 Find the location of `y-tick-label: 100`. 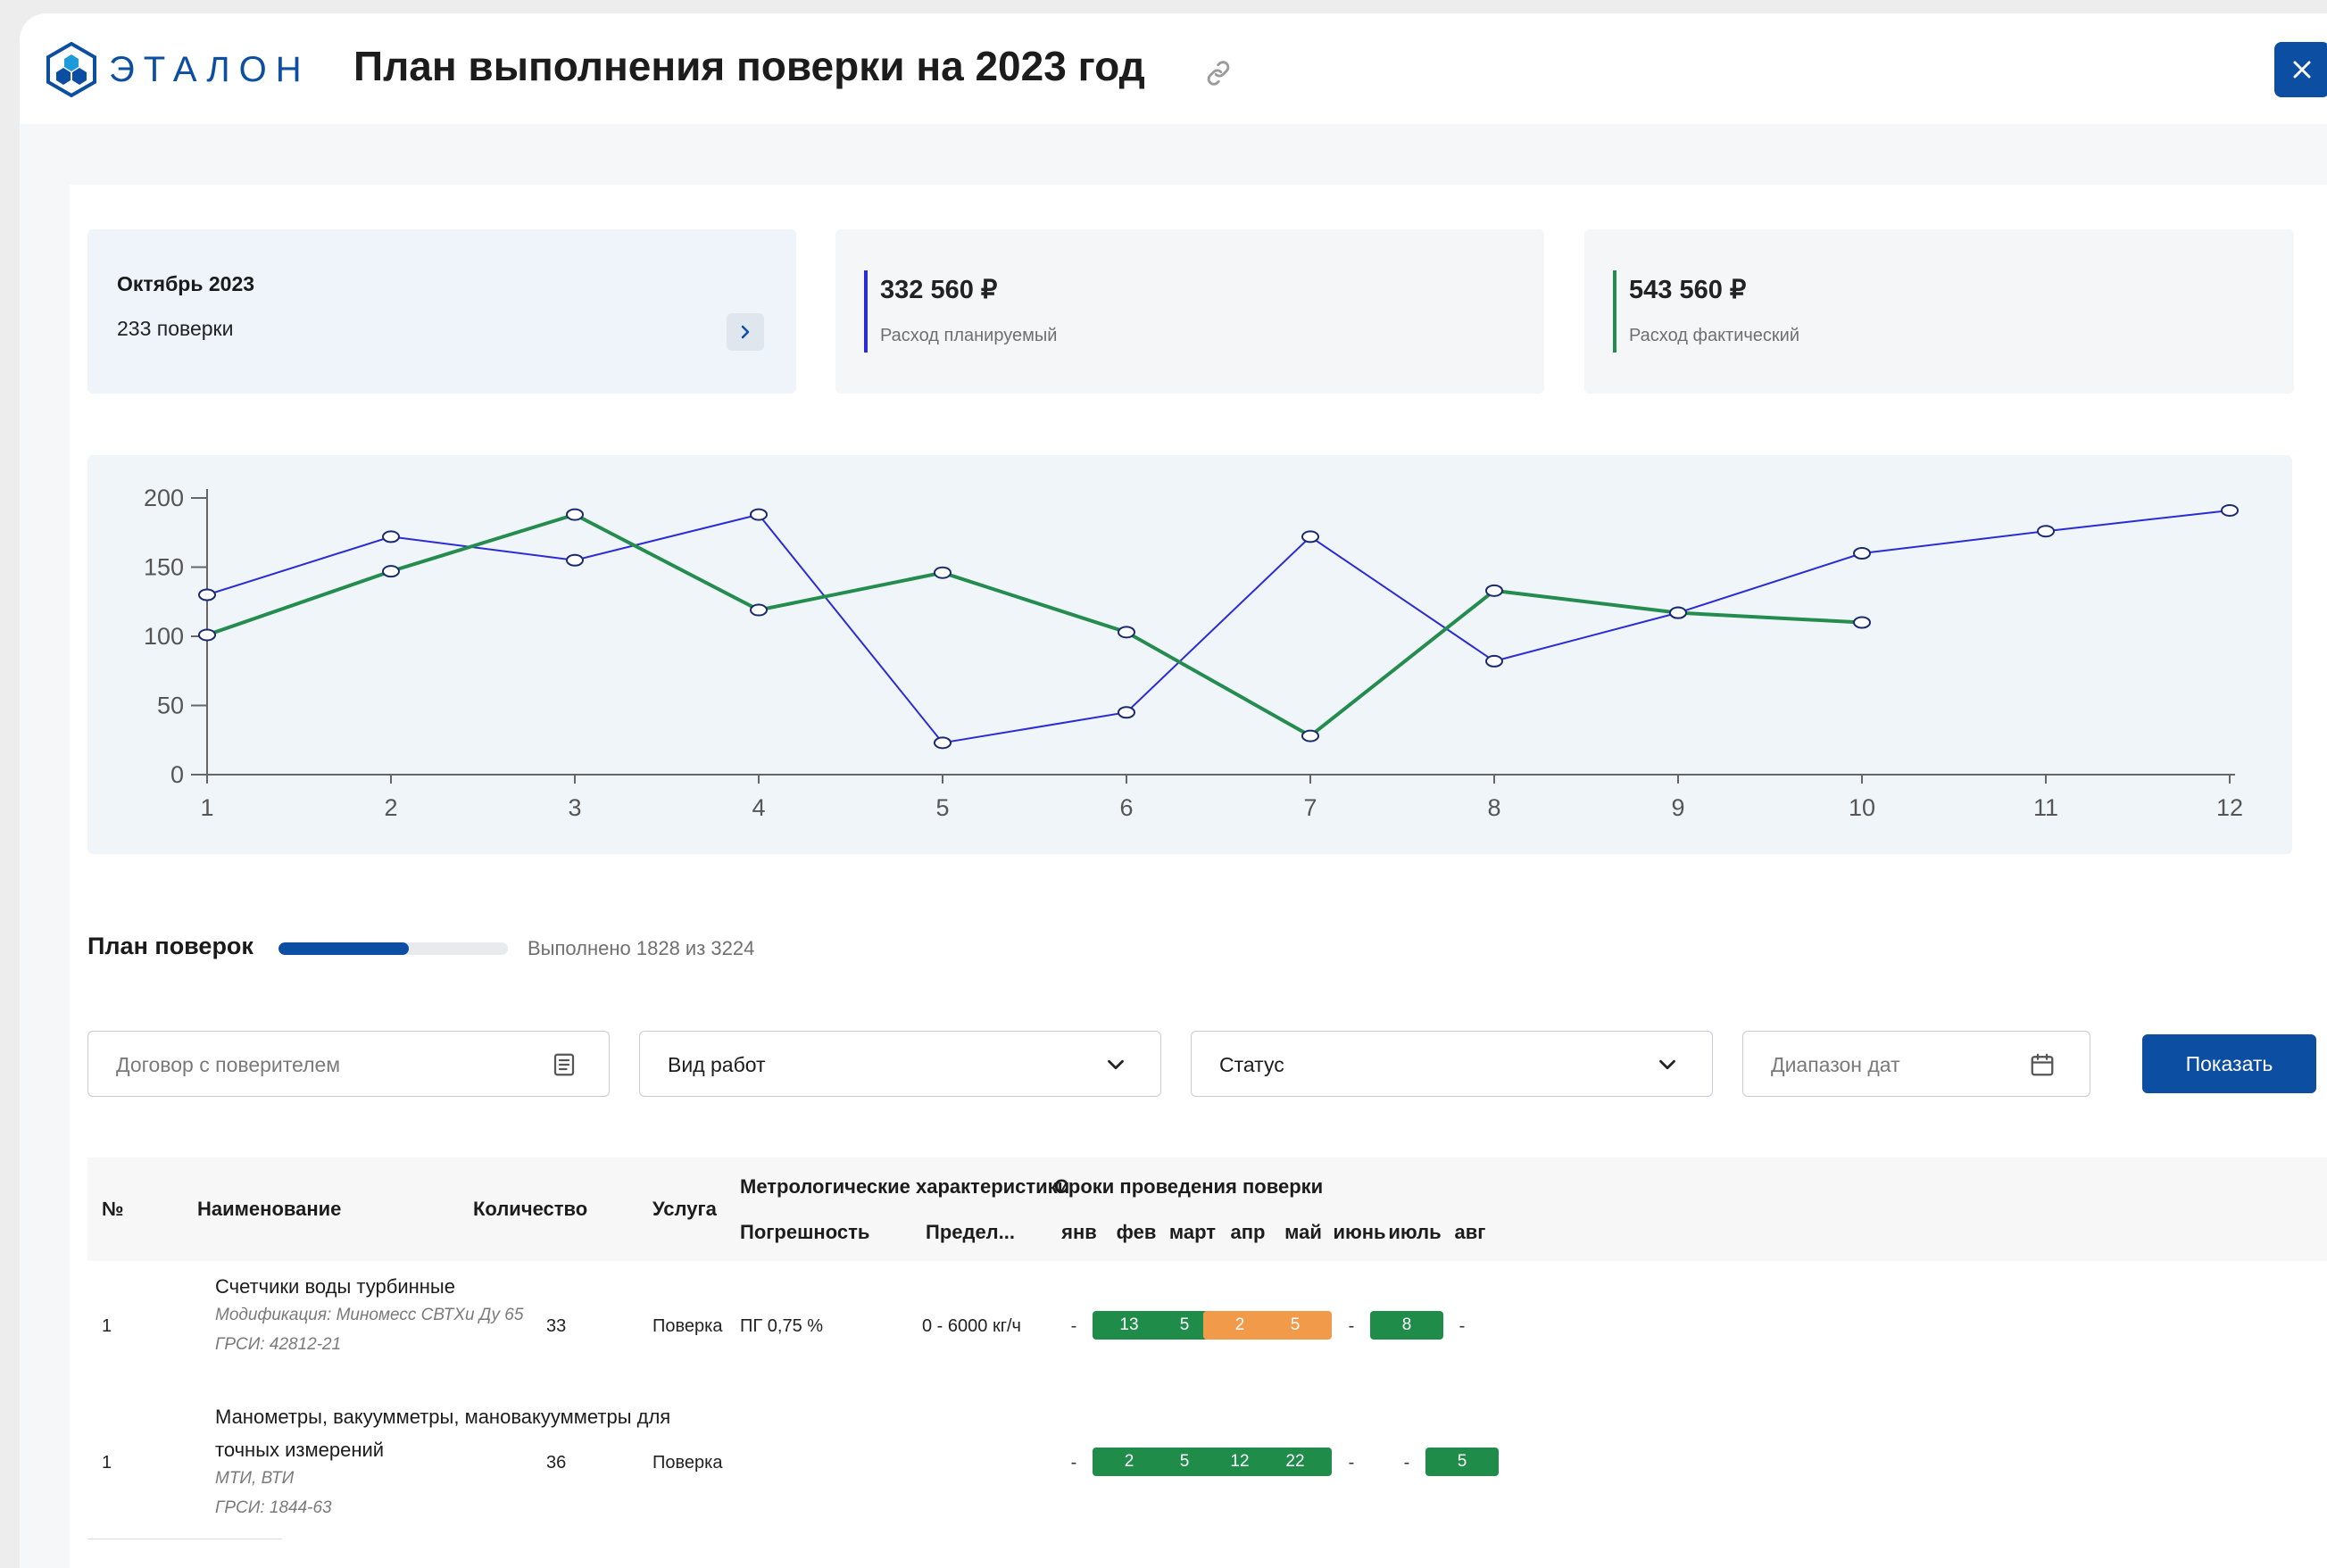

y-tick-label: 100 is located at coordinates (164, 636).